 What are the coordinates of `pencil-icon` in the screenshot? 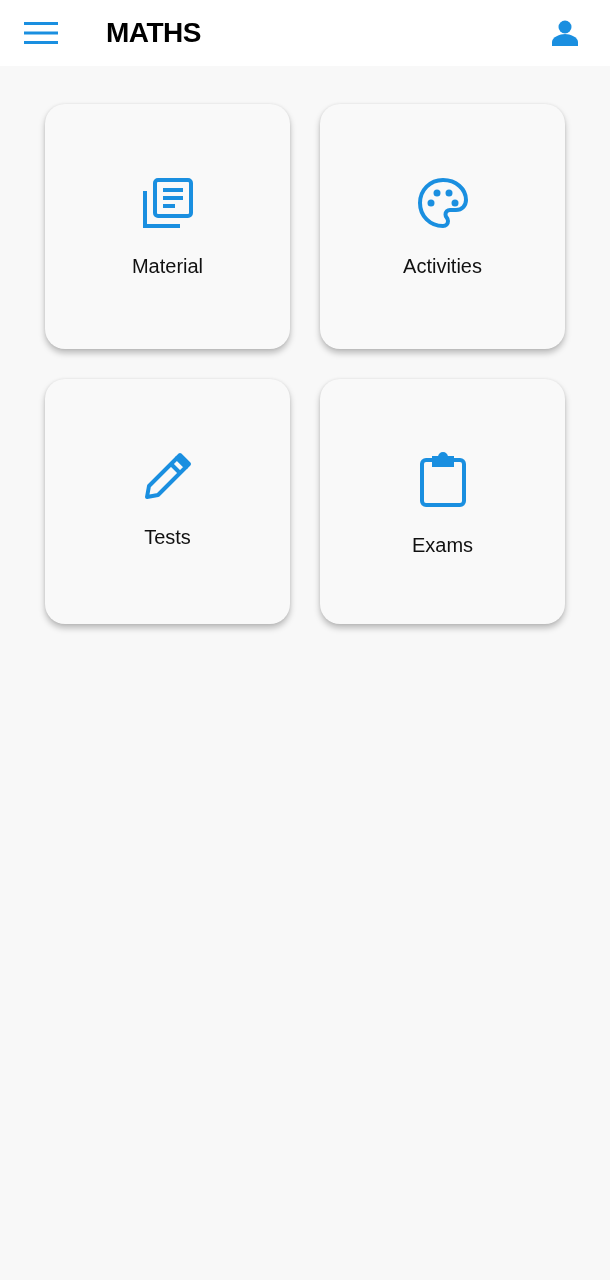 It's located at (167, 476).